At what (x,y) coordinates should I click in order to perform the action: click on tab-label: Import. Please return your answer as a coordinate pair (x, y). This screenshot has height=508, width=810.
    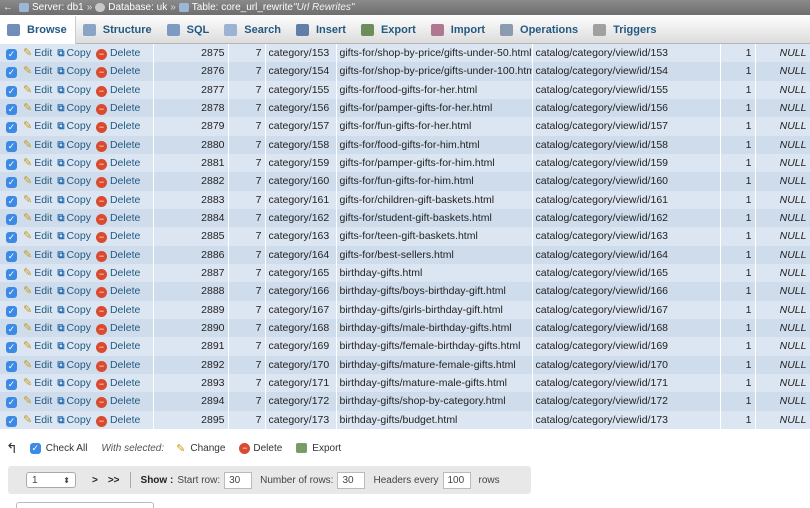
    Looking at the image, I should click on (468, 30).